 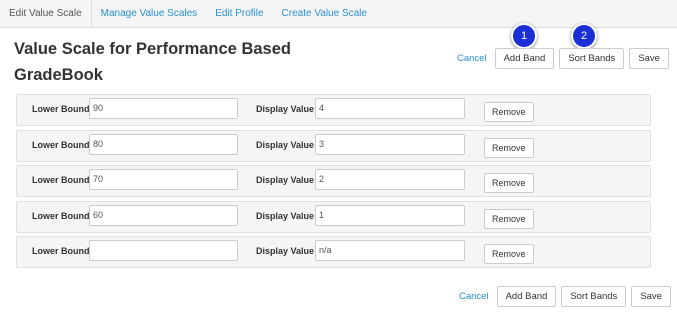 What do you see at coordinates (46, 13) in the screenshot?
I see `tab-edit-value-scale: Edit Value Scale` at bounding box center [46, 13].